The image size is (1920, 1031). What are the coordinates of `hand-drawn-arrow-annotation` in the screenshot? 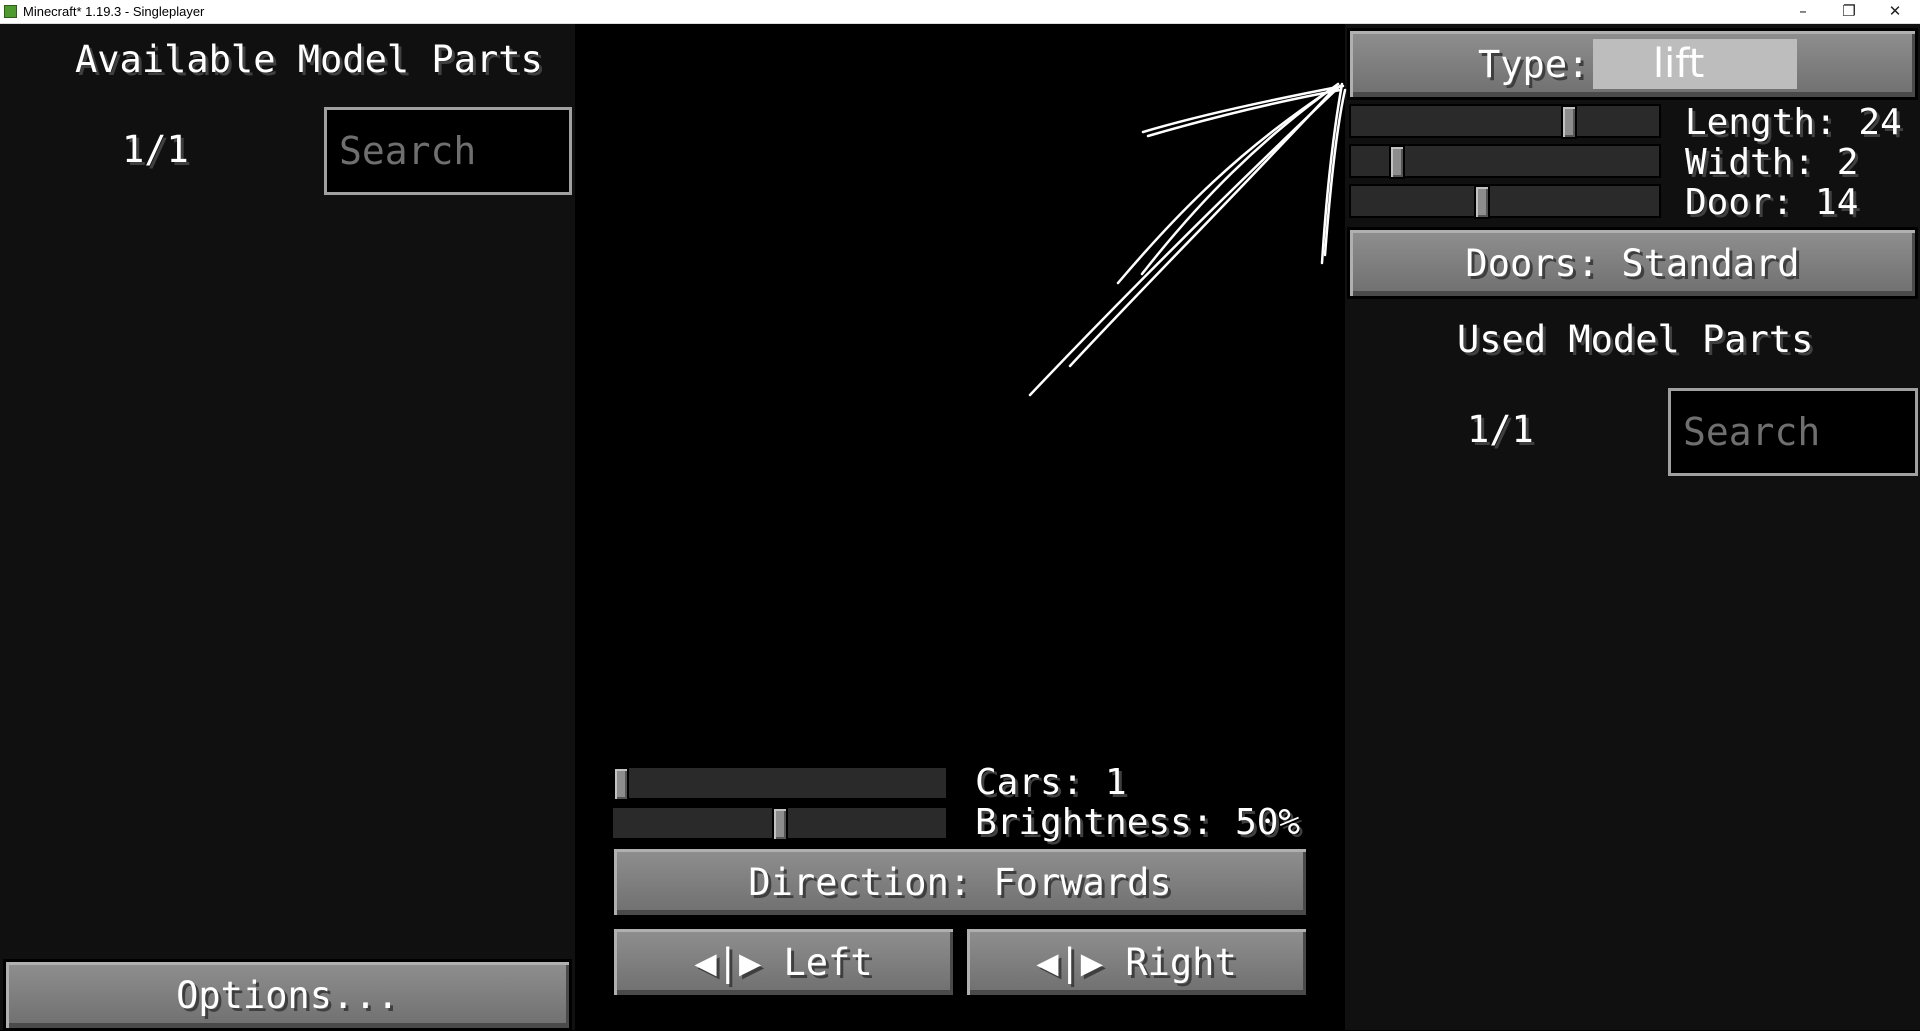 It's located at (1187, 239).